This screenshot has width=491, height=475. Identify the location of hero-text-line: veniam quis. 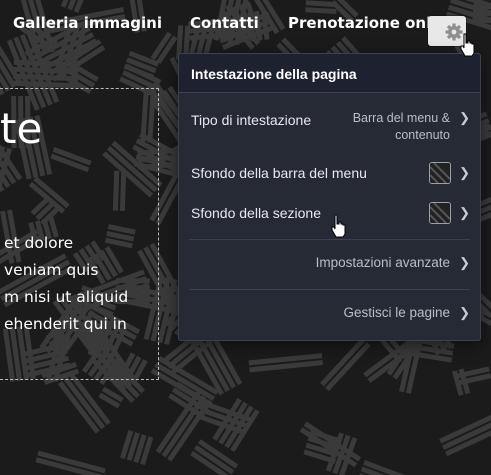
(51, 270).